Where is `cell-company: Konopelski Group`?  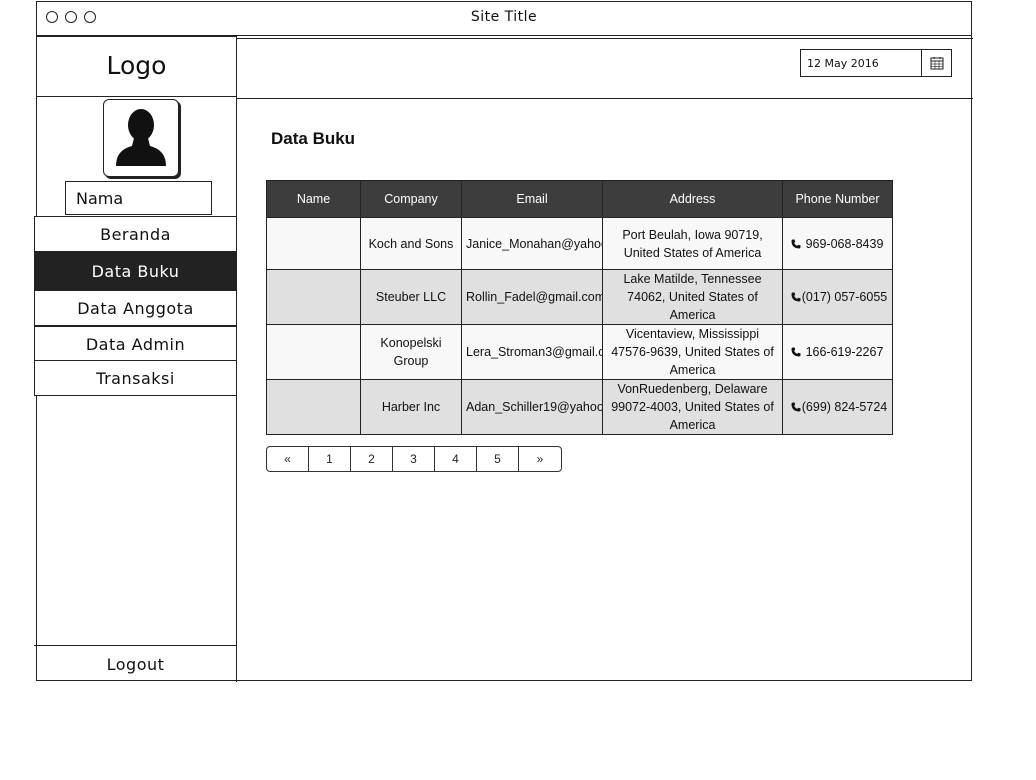
cell-company: Konopelski Group is located at coordinates (411, 352).